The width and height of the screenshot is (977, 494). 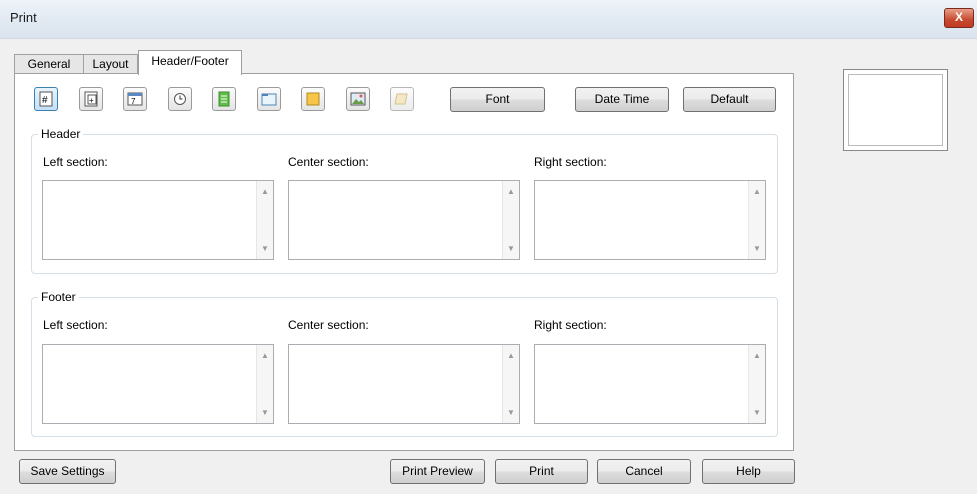 I want to click on date-time-button: Date Time, so click(x=622, y=99).